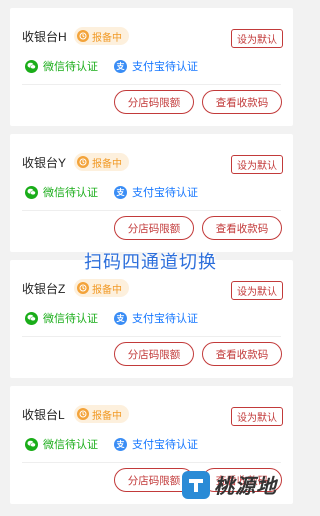  I want to click on watermark: 桃源地, so click(229, 484).